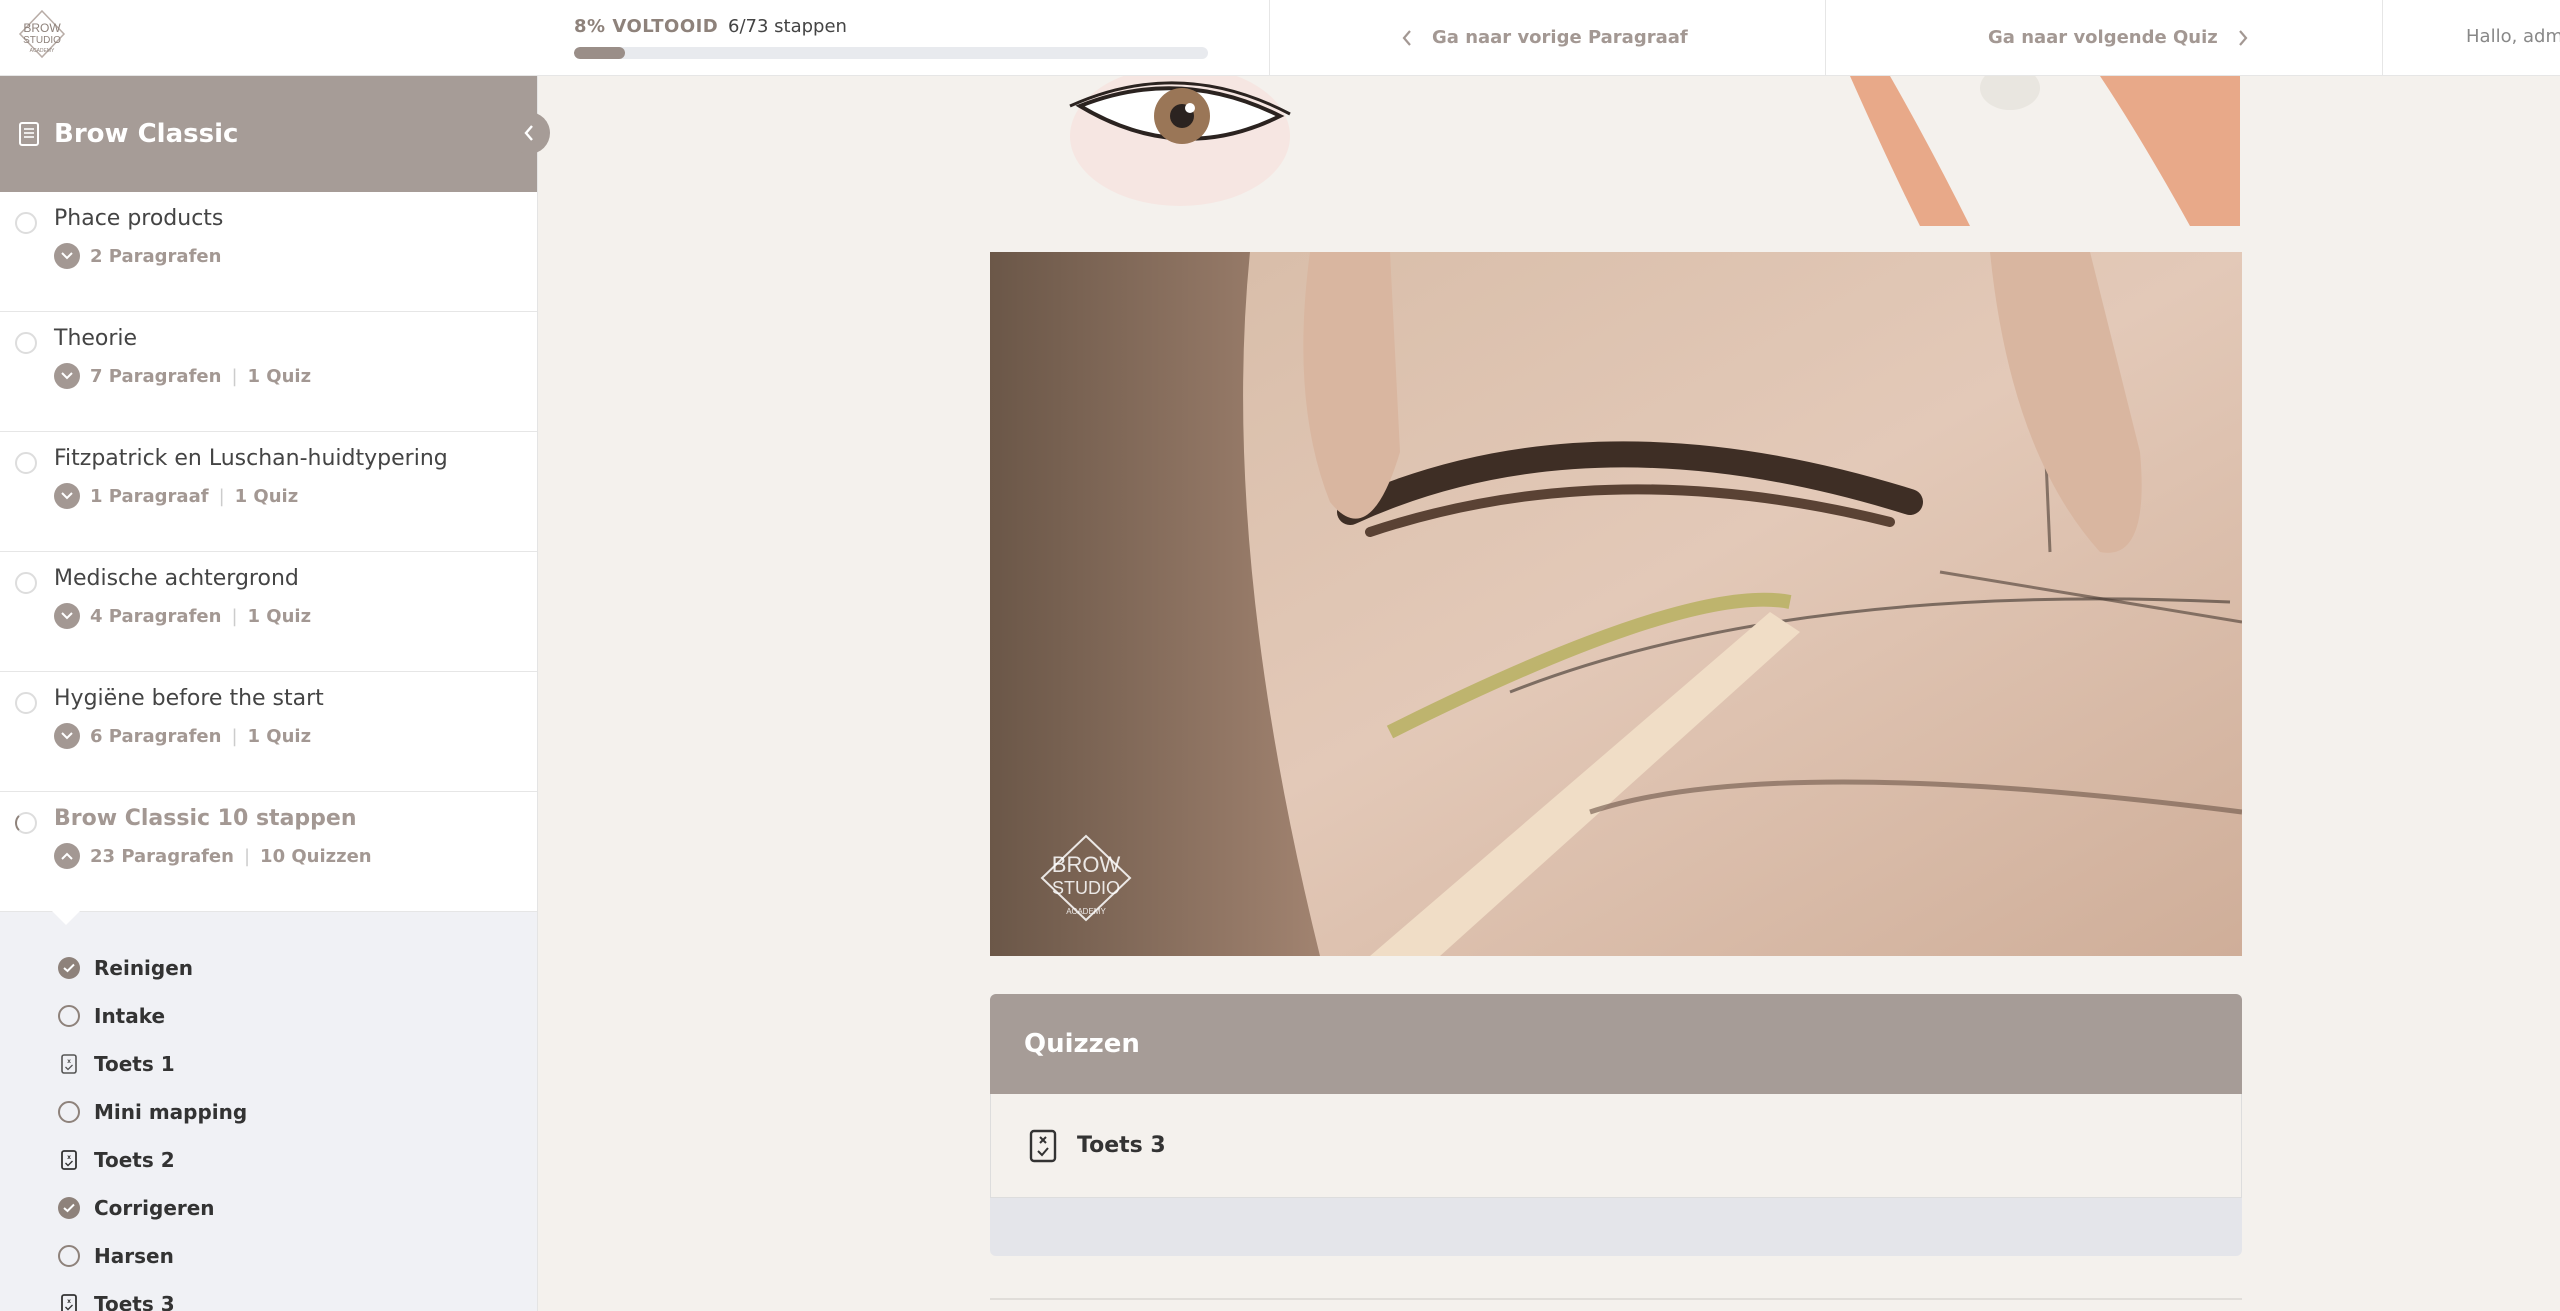 The width and height of the screenshot is (2560, 1311). What do you see at coordinates (171, 1112) in the screenshot?
I see `lesson-label: Mini mapping` at bounding box center [171, 1112].